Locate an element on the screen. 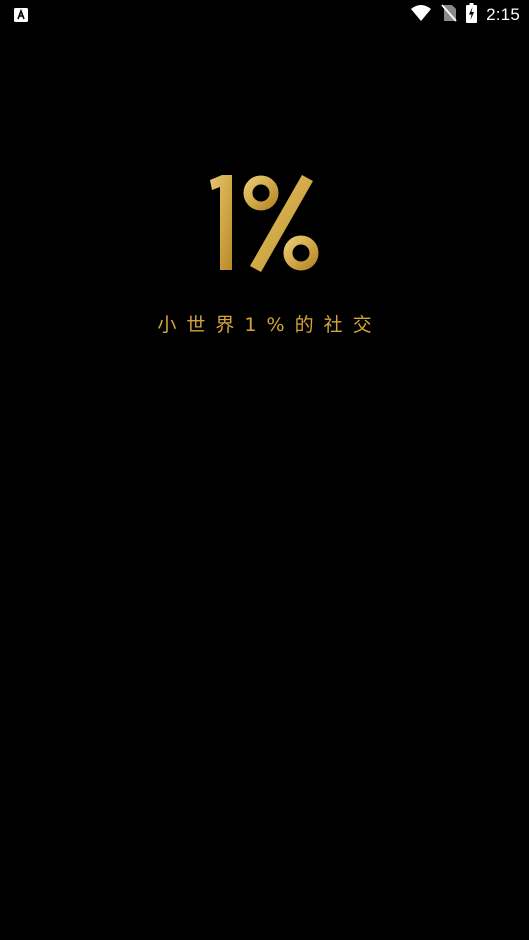 This screenshot has width=529, height=940. app-notification-icon is located at coordinates (21, 14).